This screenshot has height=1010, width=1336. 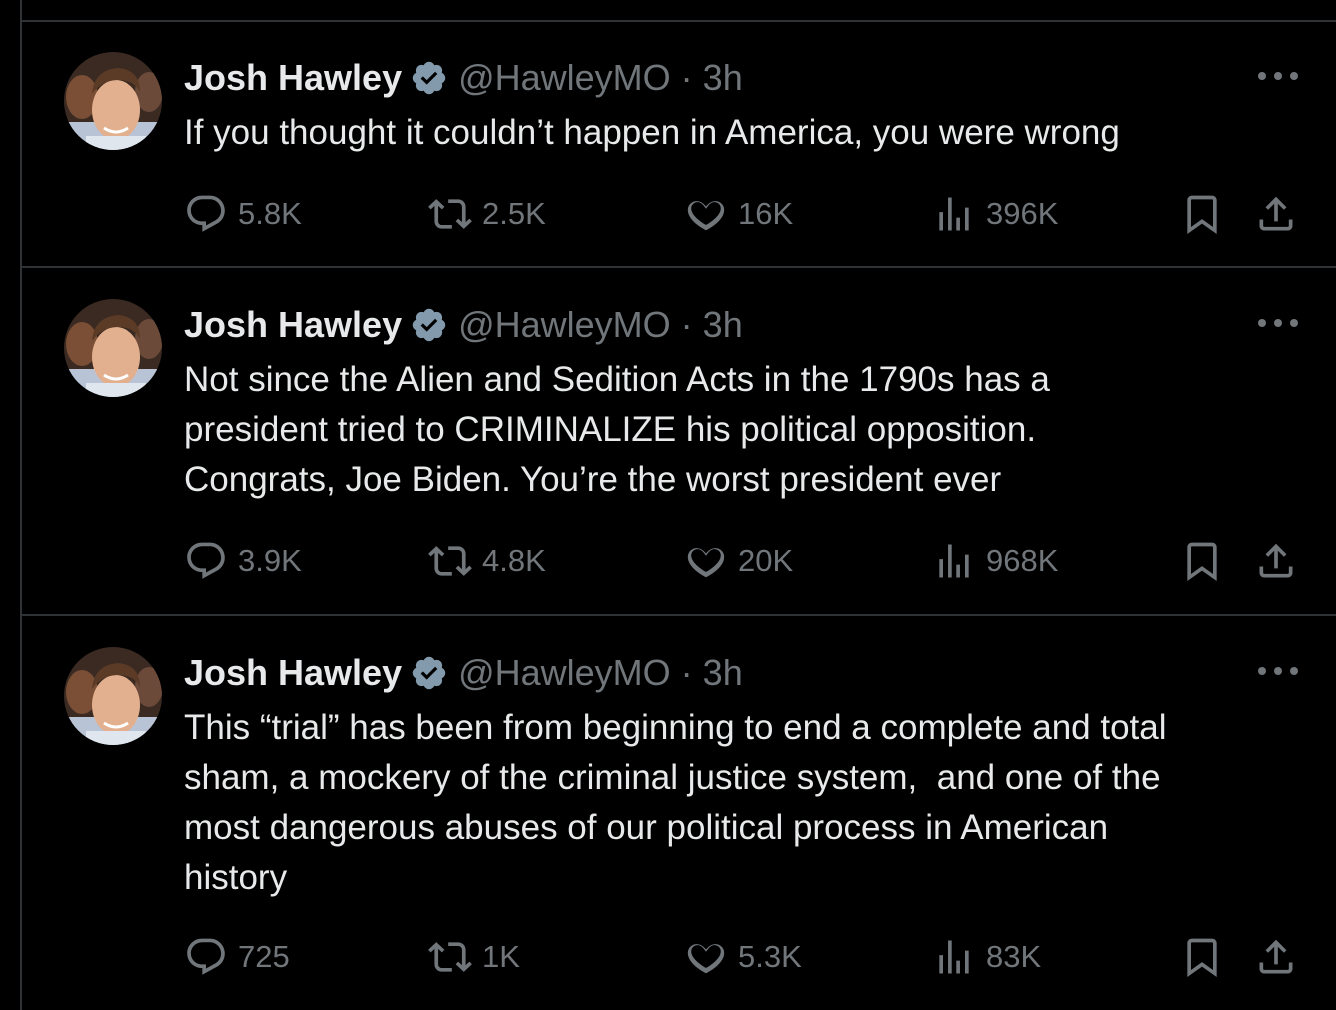 What do you see at coordinates (270, 213) in the screenshot?
I see `reply-count: 5.8K` at bounding box center [270, 213].